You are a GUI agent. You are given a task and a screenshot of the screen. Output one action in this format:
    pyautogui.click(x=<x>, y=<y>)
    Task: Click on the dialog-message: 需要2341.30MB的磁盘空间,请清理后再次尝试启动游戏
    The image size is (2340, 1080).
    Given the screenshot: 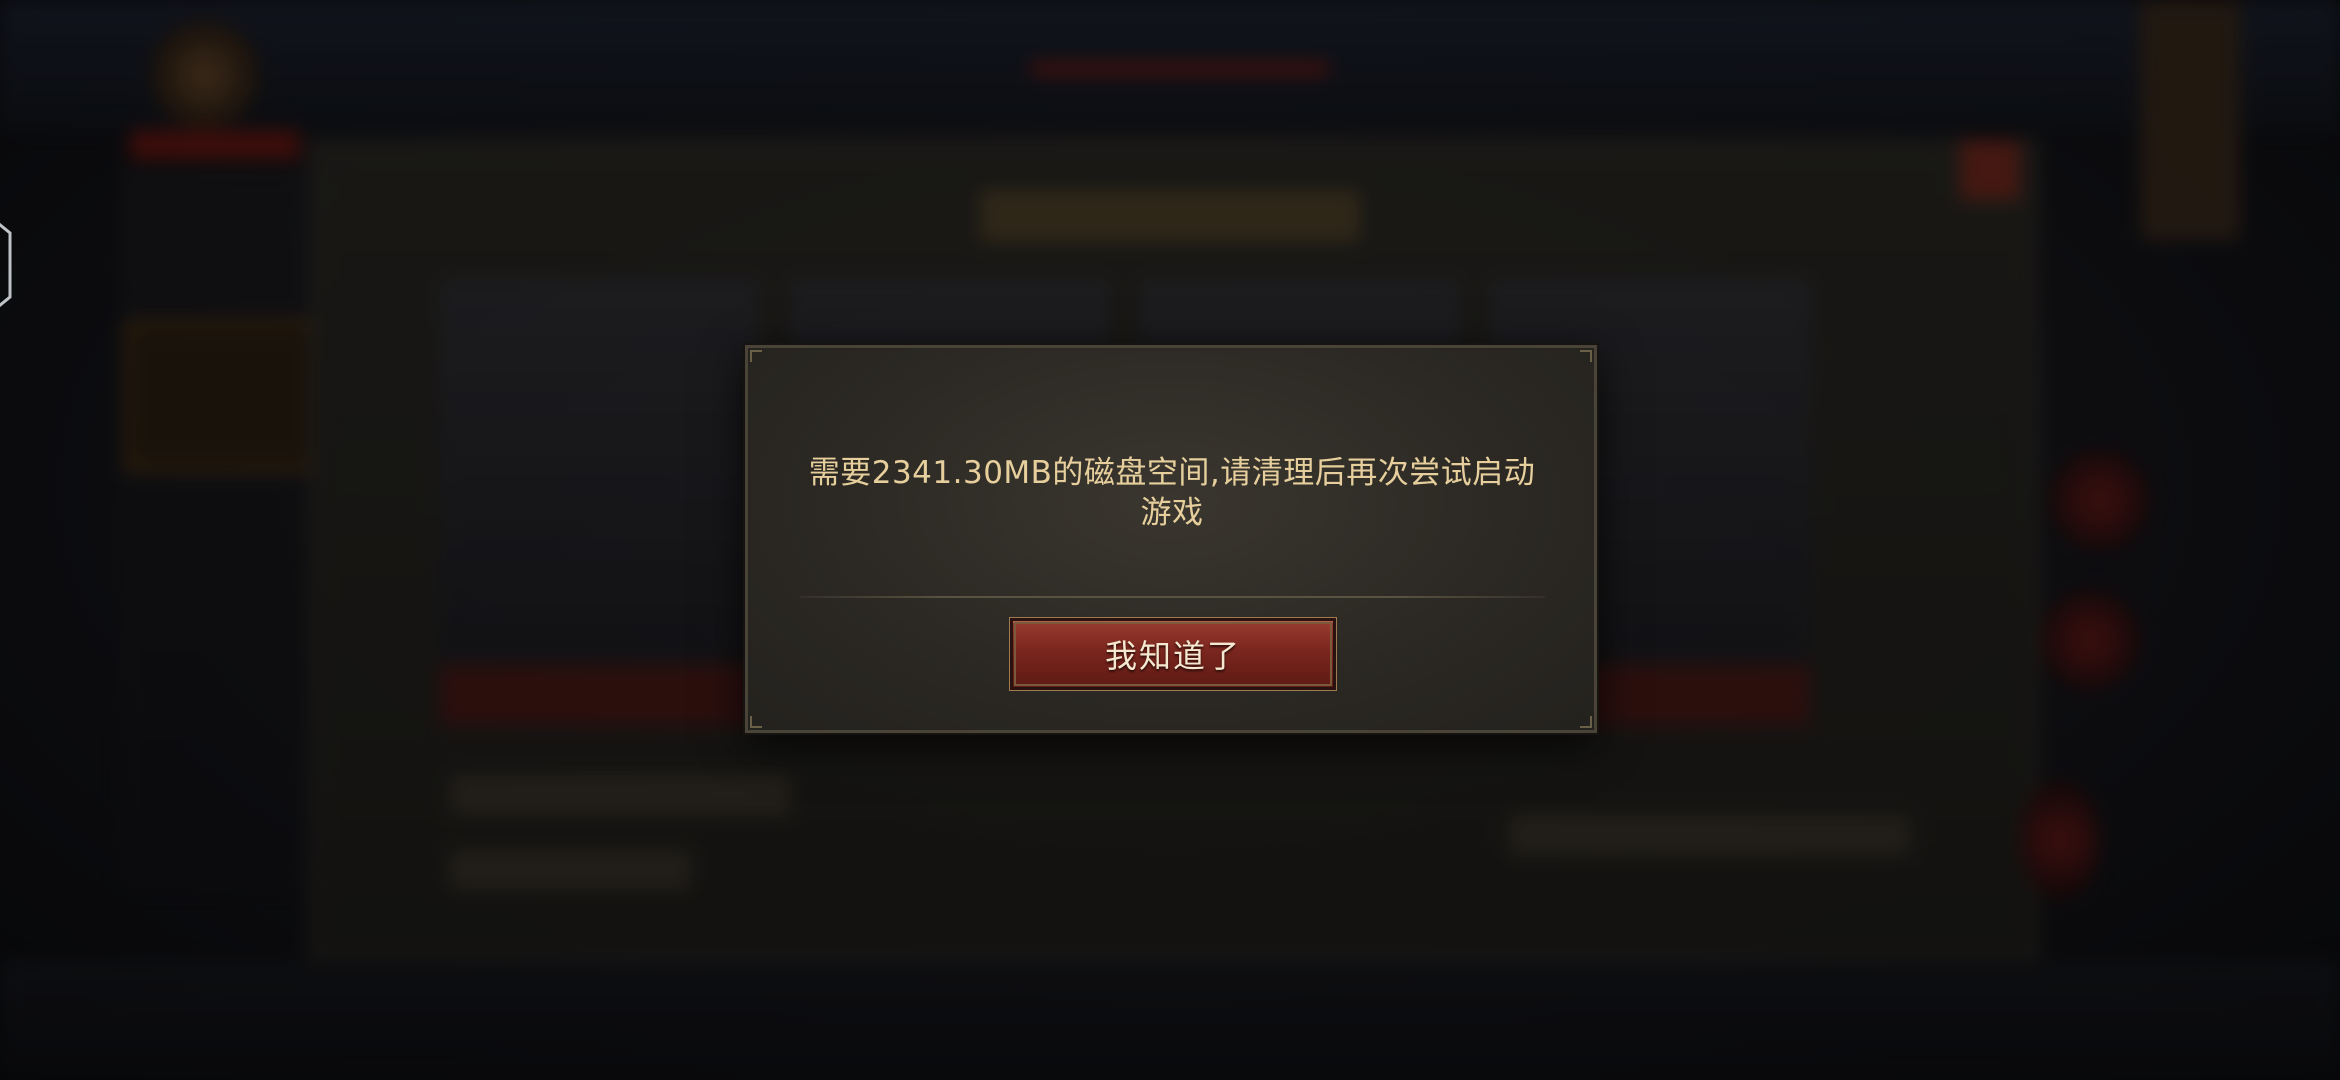 What is the action you would take?
    pyautogui.click(x=1172, y=493)
    